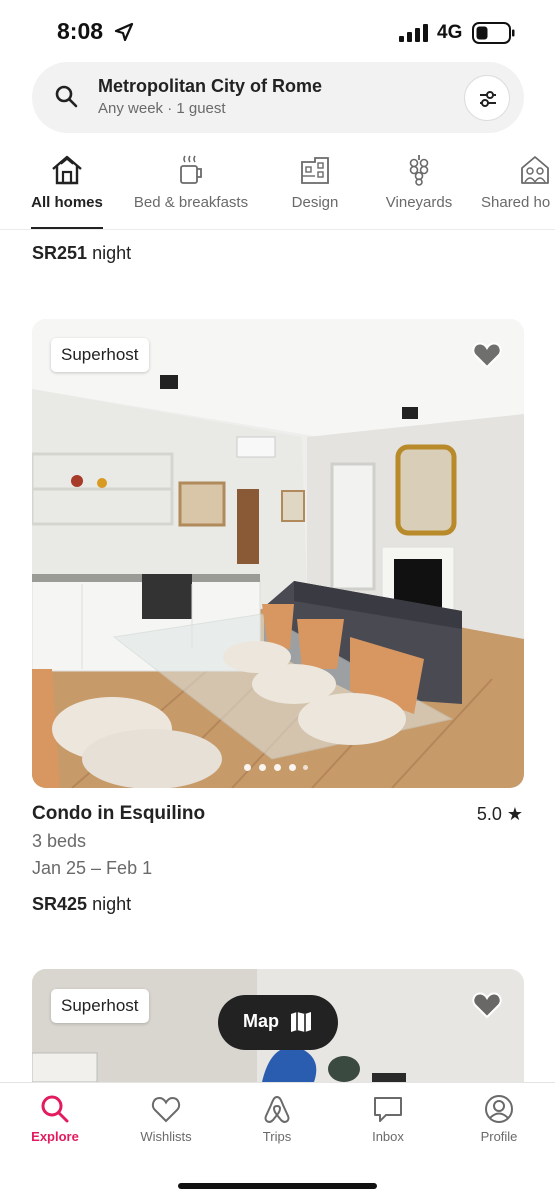 This screenshot has width=555, height=1200. I want to click on category-shared-homes: Shared ho, so click(518, 188).